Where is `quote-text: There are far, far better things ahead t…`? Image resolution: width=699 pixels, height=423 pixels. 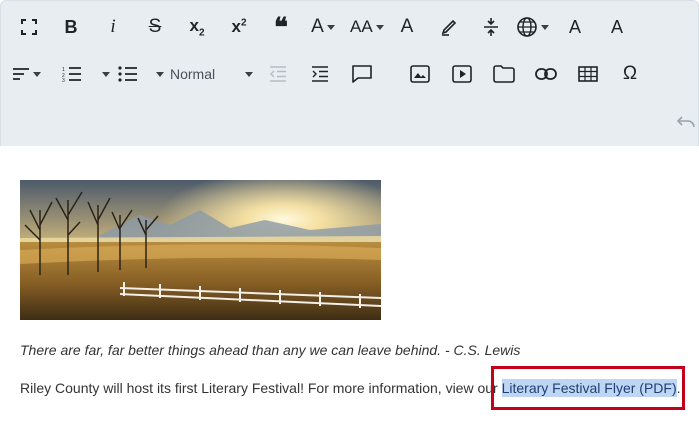 quote-text: There are far, far better things ahead t… is located at coordinates (270, 350).